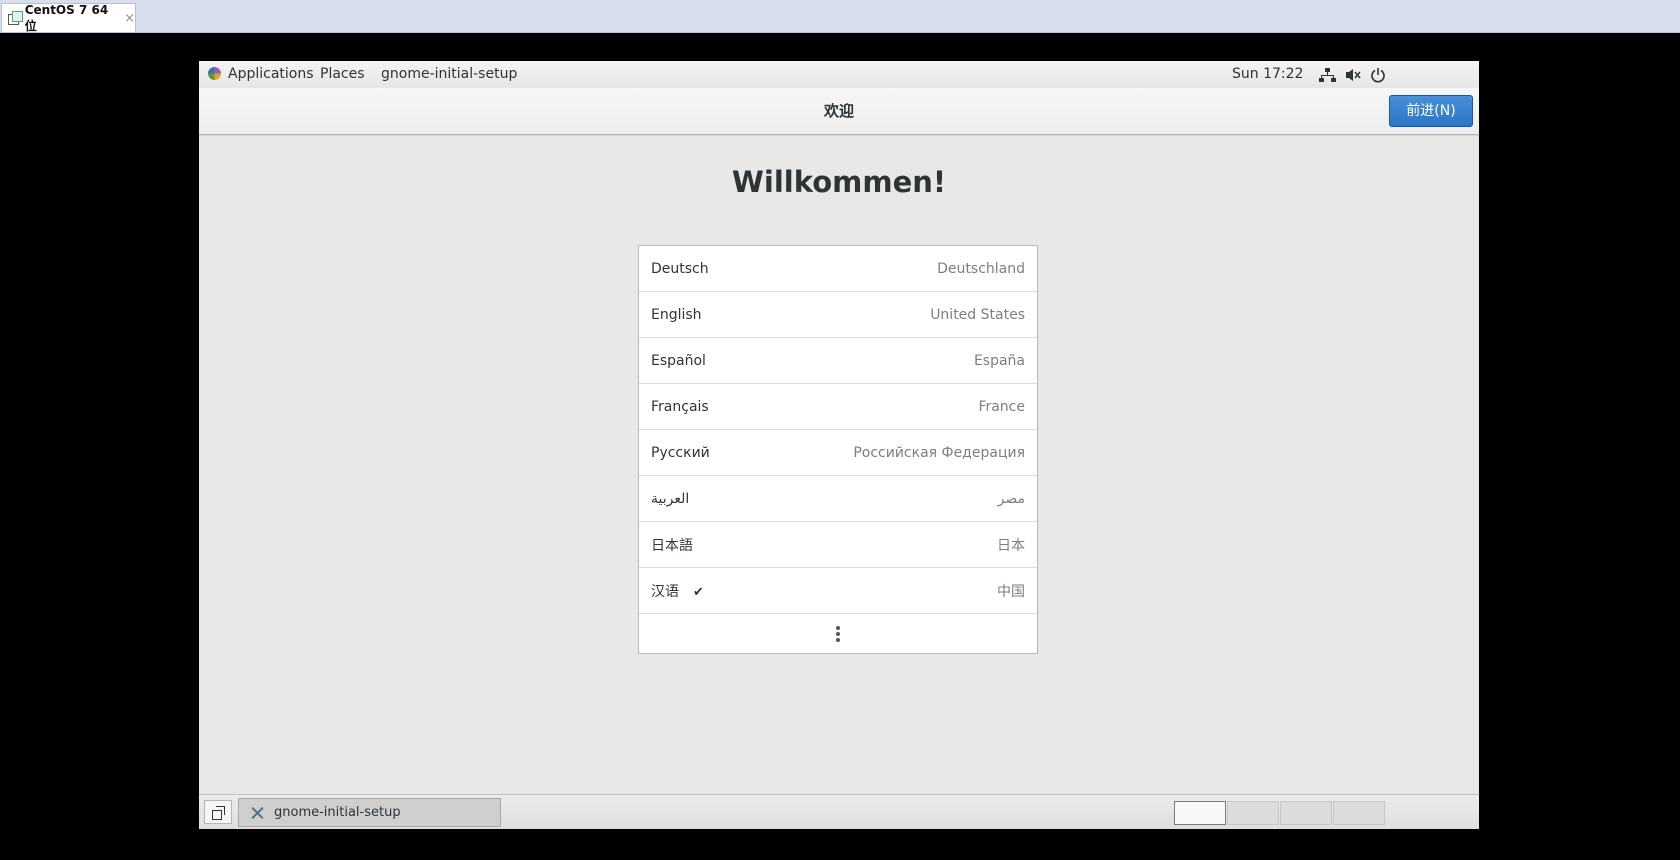 The height and width of the screenshot is (860, 1680). What do you see at coordinates (15, 18) in the screenshot?
I see `vm-icon` at bounding box center [15, 18].